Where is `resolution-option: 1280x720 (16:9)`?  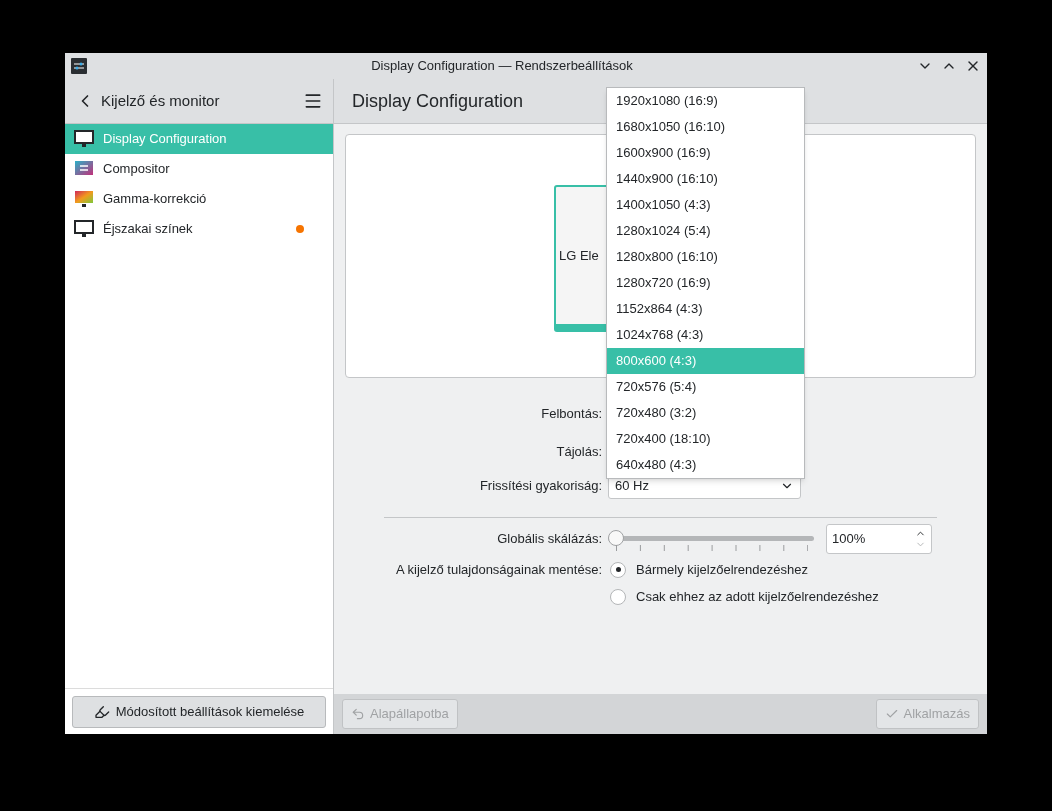
resolution-option: 1280x720 (16:9) is located at coordinates (705, 283).